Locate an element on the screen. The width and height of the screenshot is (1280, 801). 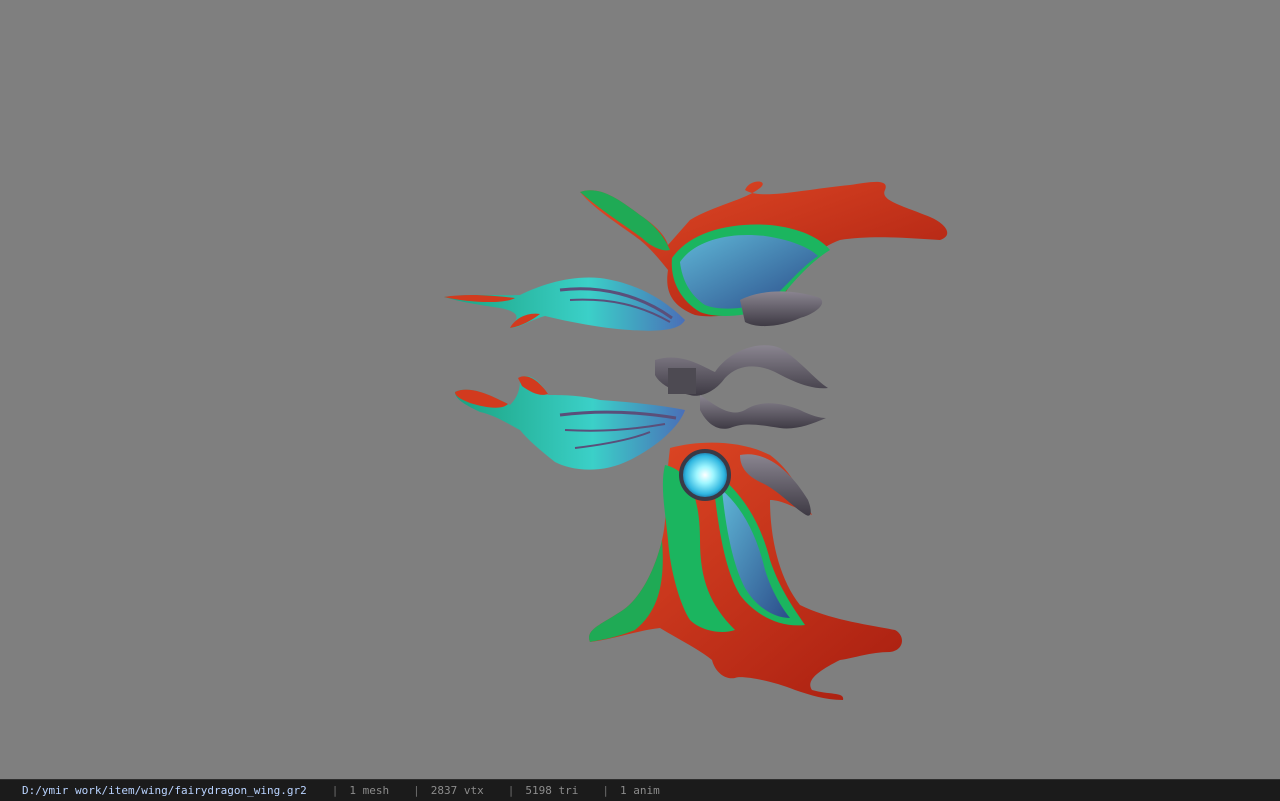
glowing-orb is located at coordinates (705, 475).